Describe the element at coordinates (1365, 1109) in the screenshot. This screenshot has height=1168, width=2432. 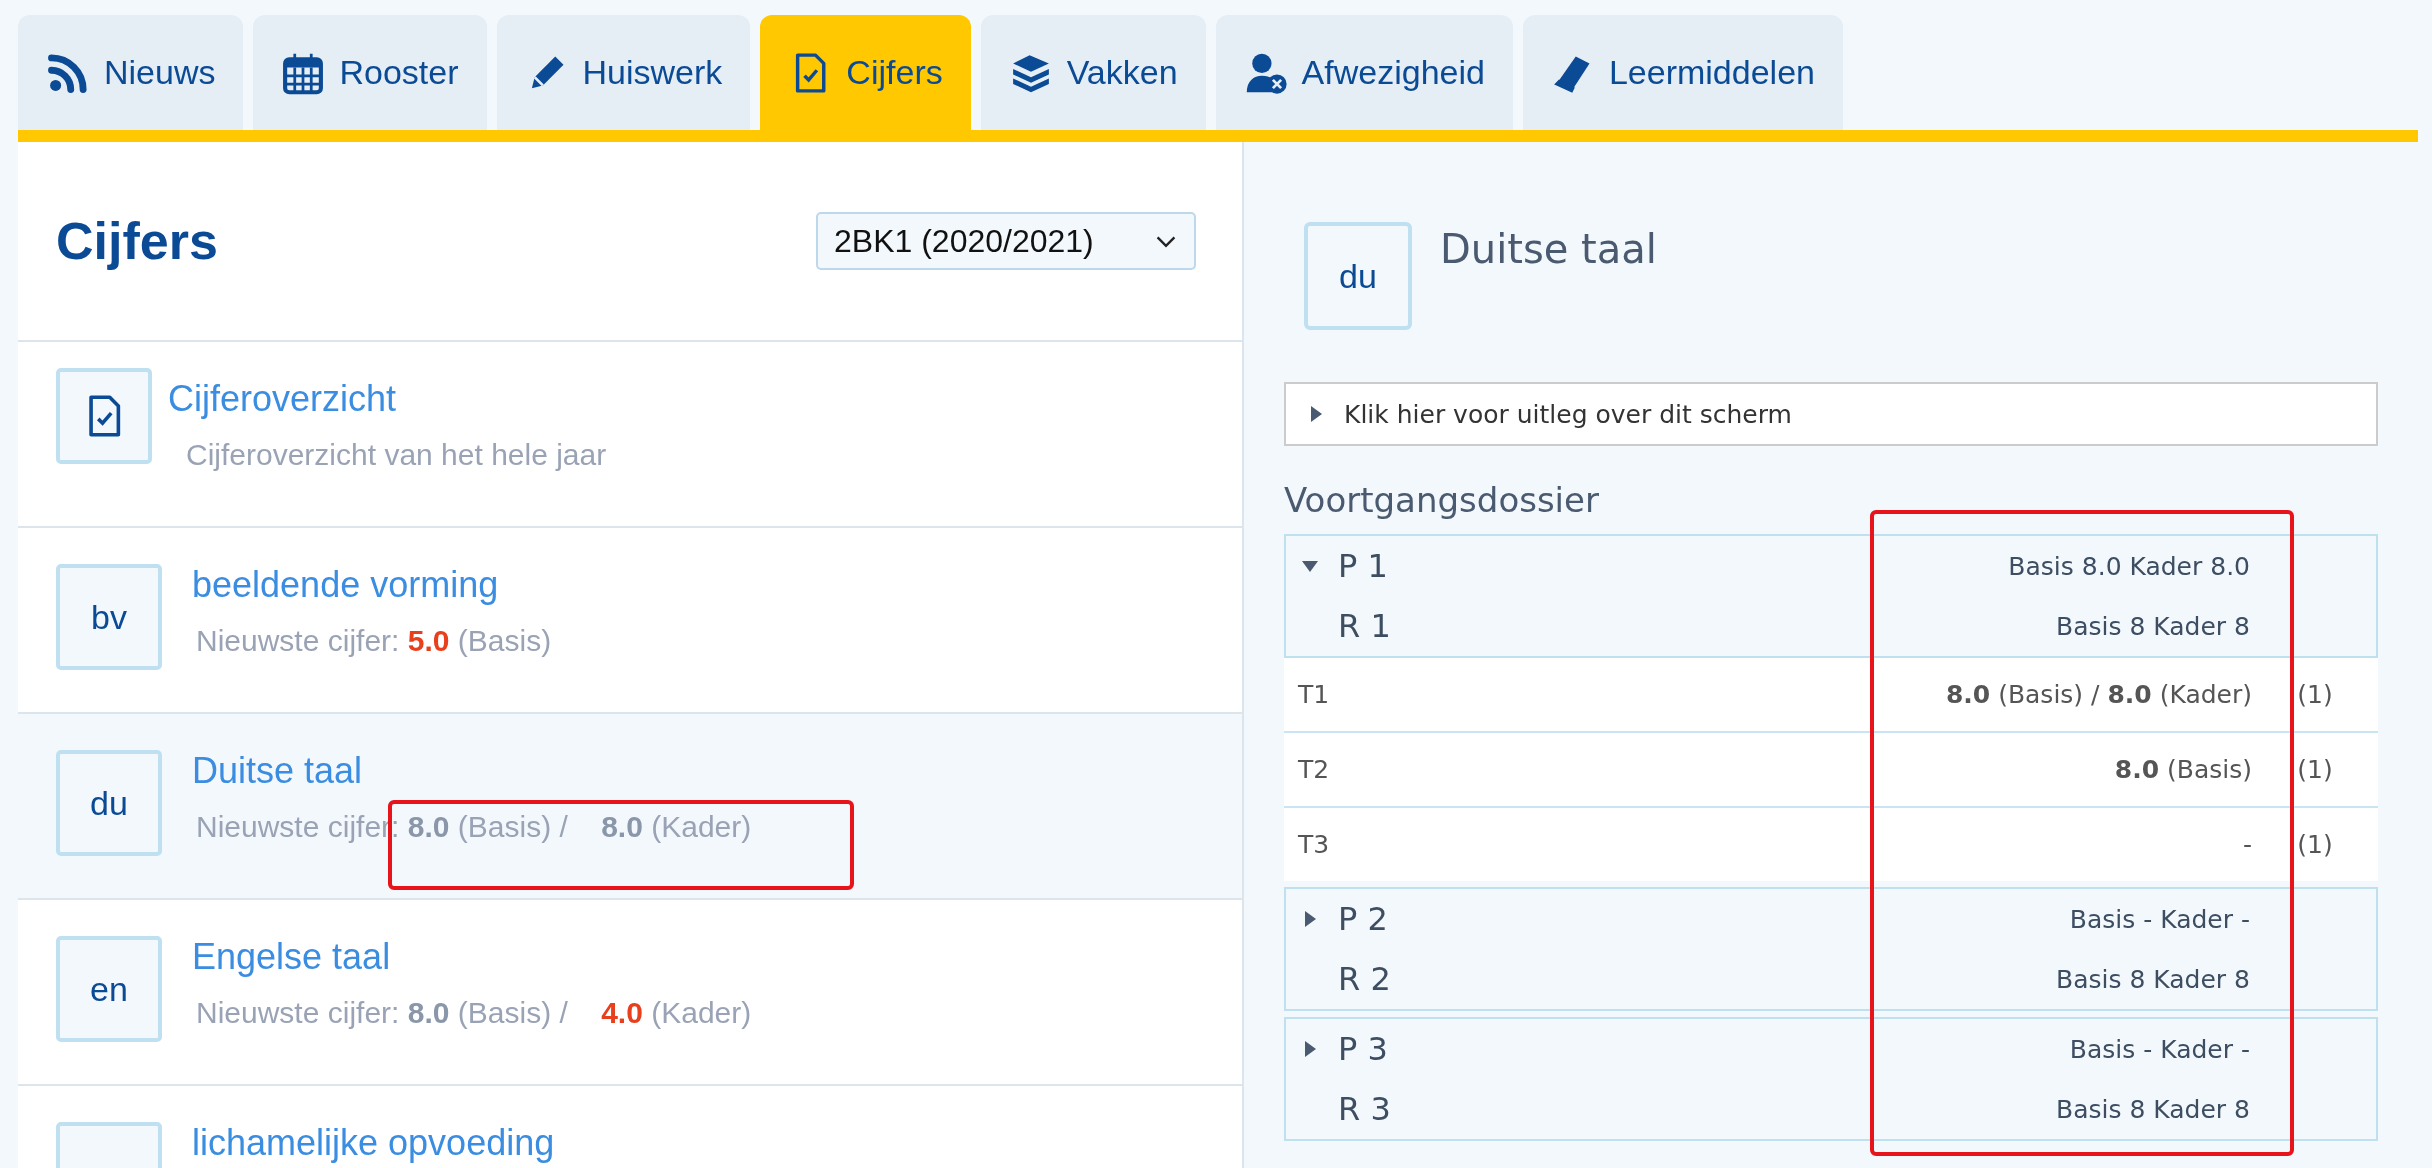
I see `report-label: R 3` at that location.